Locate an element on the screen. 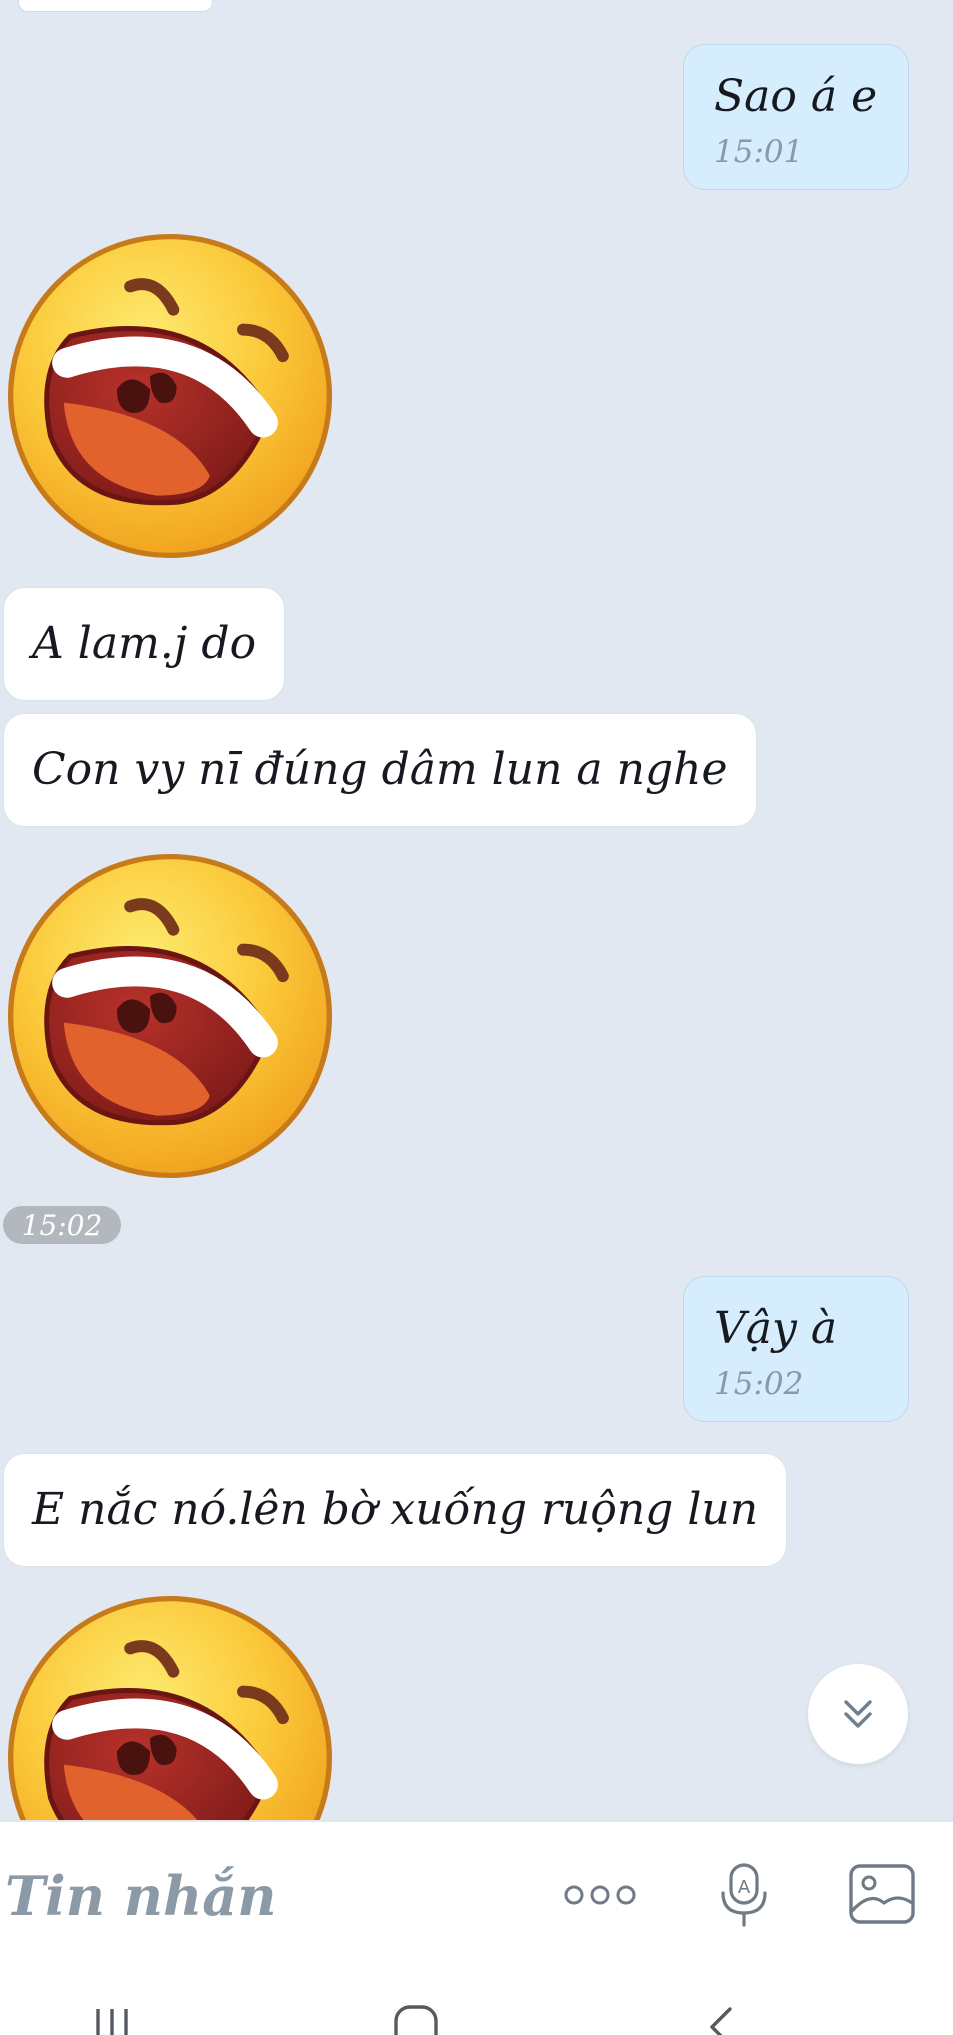 The image size is (953, 2035). back-icon is located at coordinates (720, 2020).